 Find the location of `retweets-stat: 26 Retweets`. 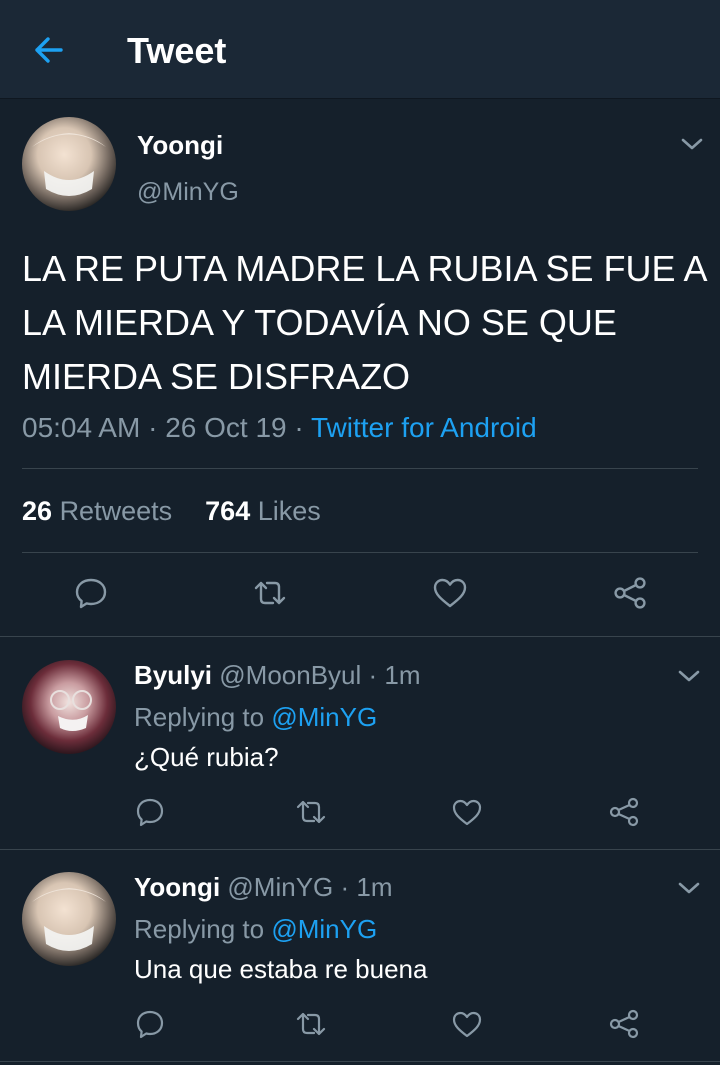

retweets-stat: 26 Retweets is located at coordinates (97, 511).